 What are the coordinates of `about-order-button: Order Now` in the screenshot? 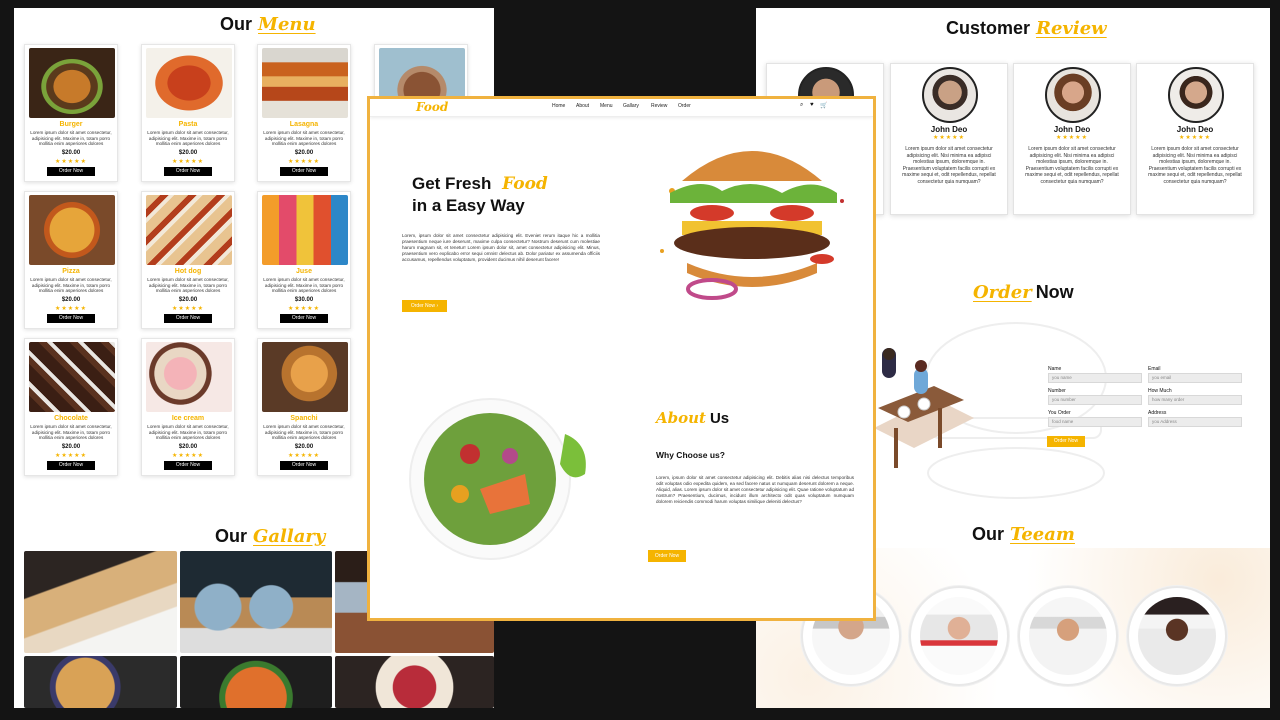 It's located at (667, 556).